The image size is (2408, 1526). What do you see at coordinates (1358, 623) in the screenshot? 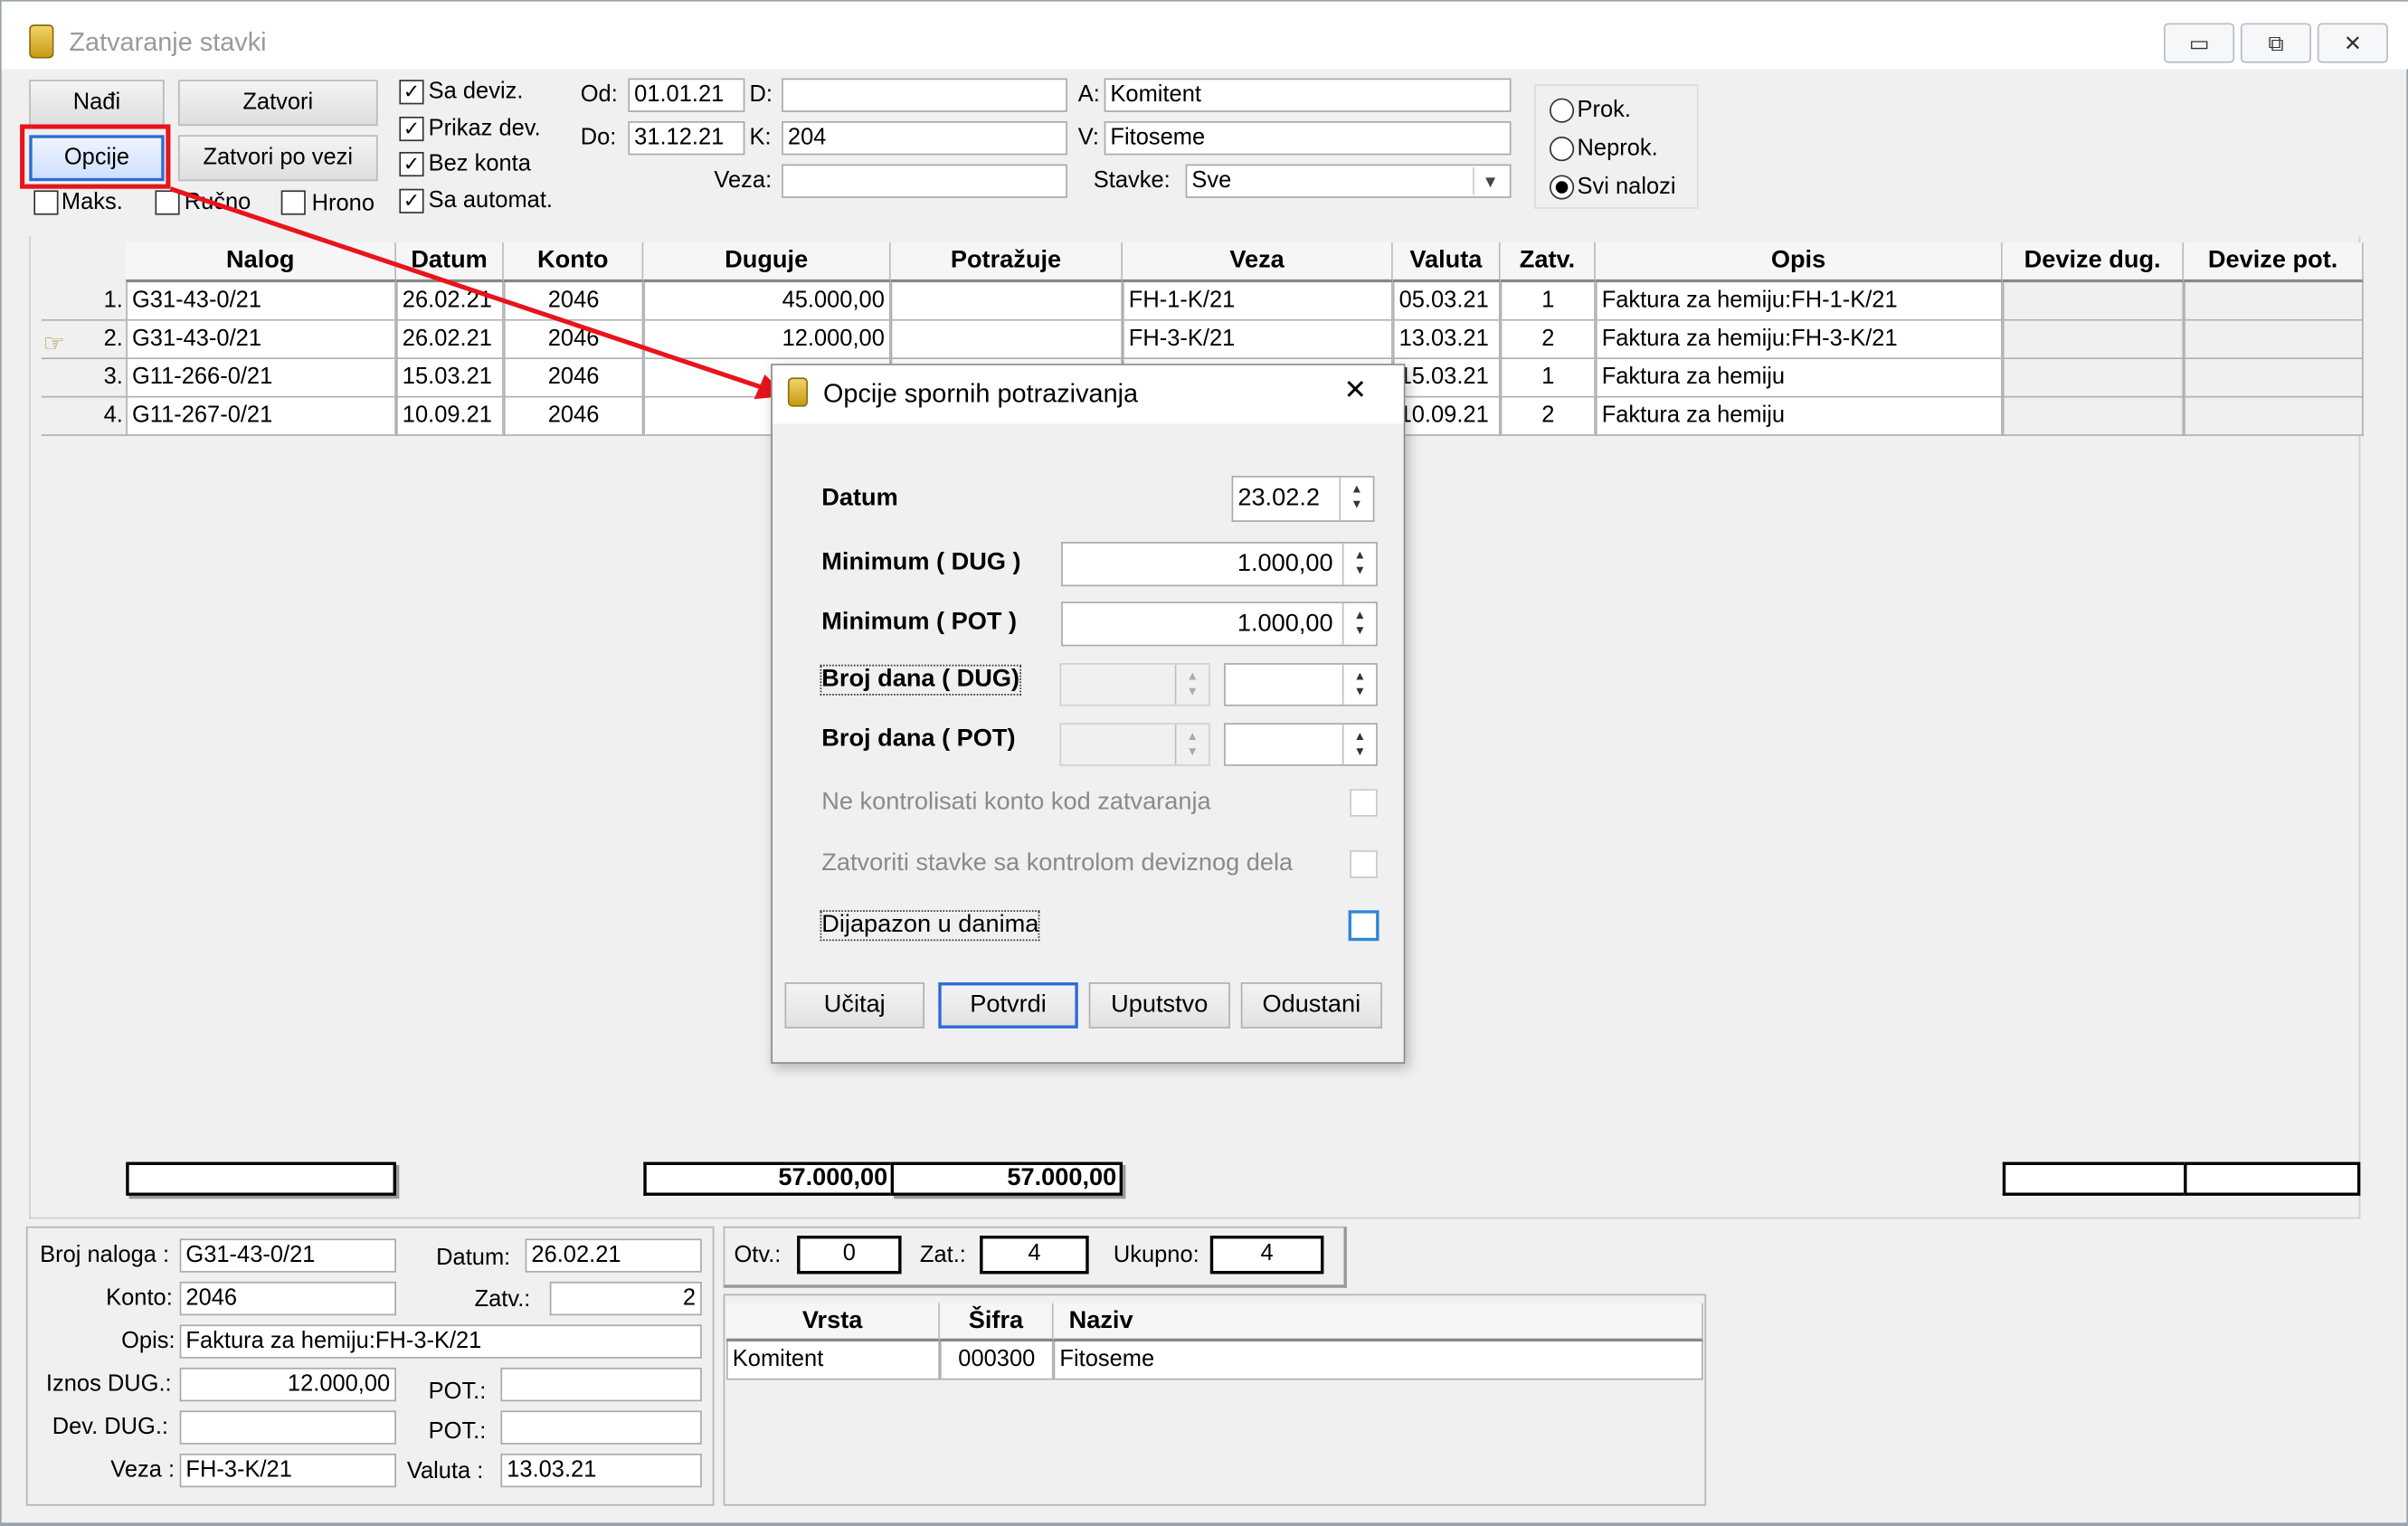
I see `min-pot-spin-arrows-icon: ▲ ▼` at bounding box center [1358, 623].